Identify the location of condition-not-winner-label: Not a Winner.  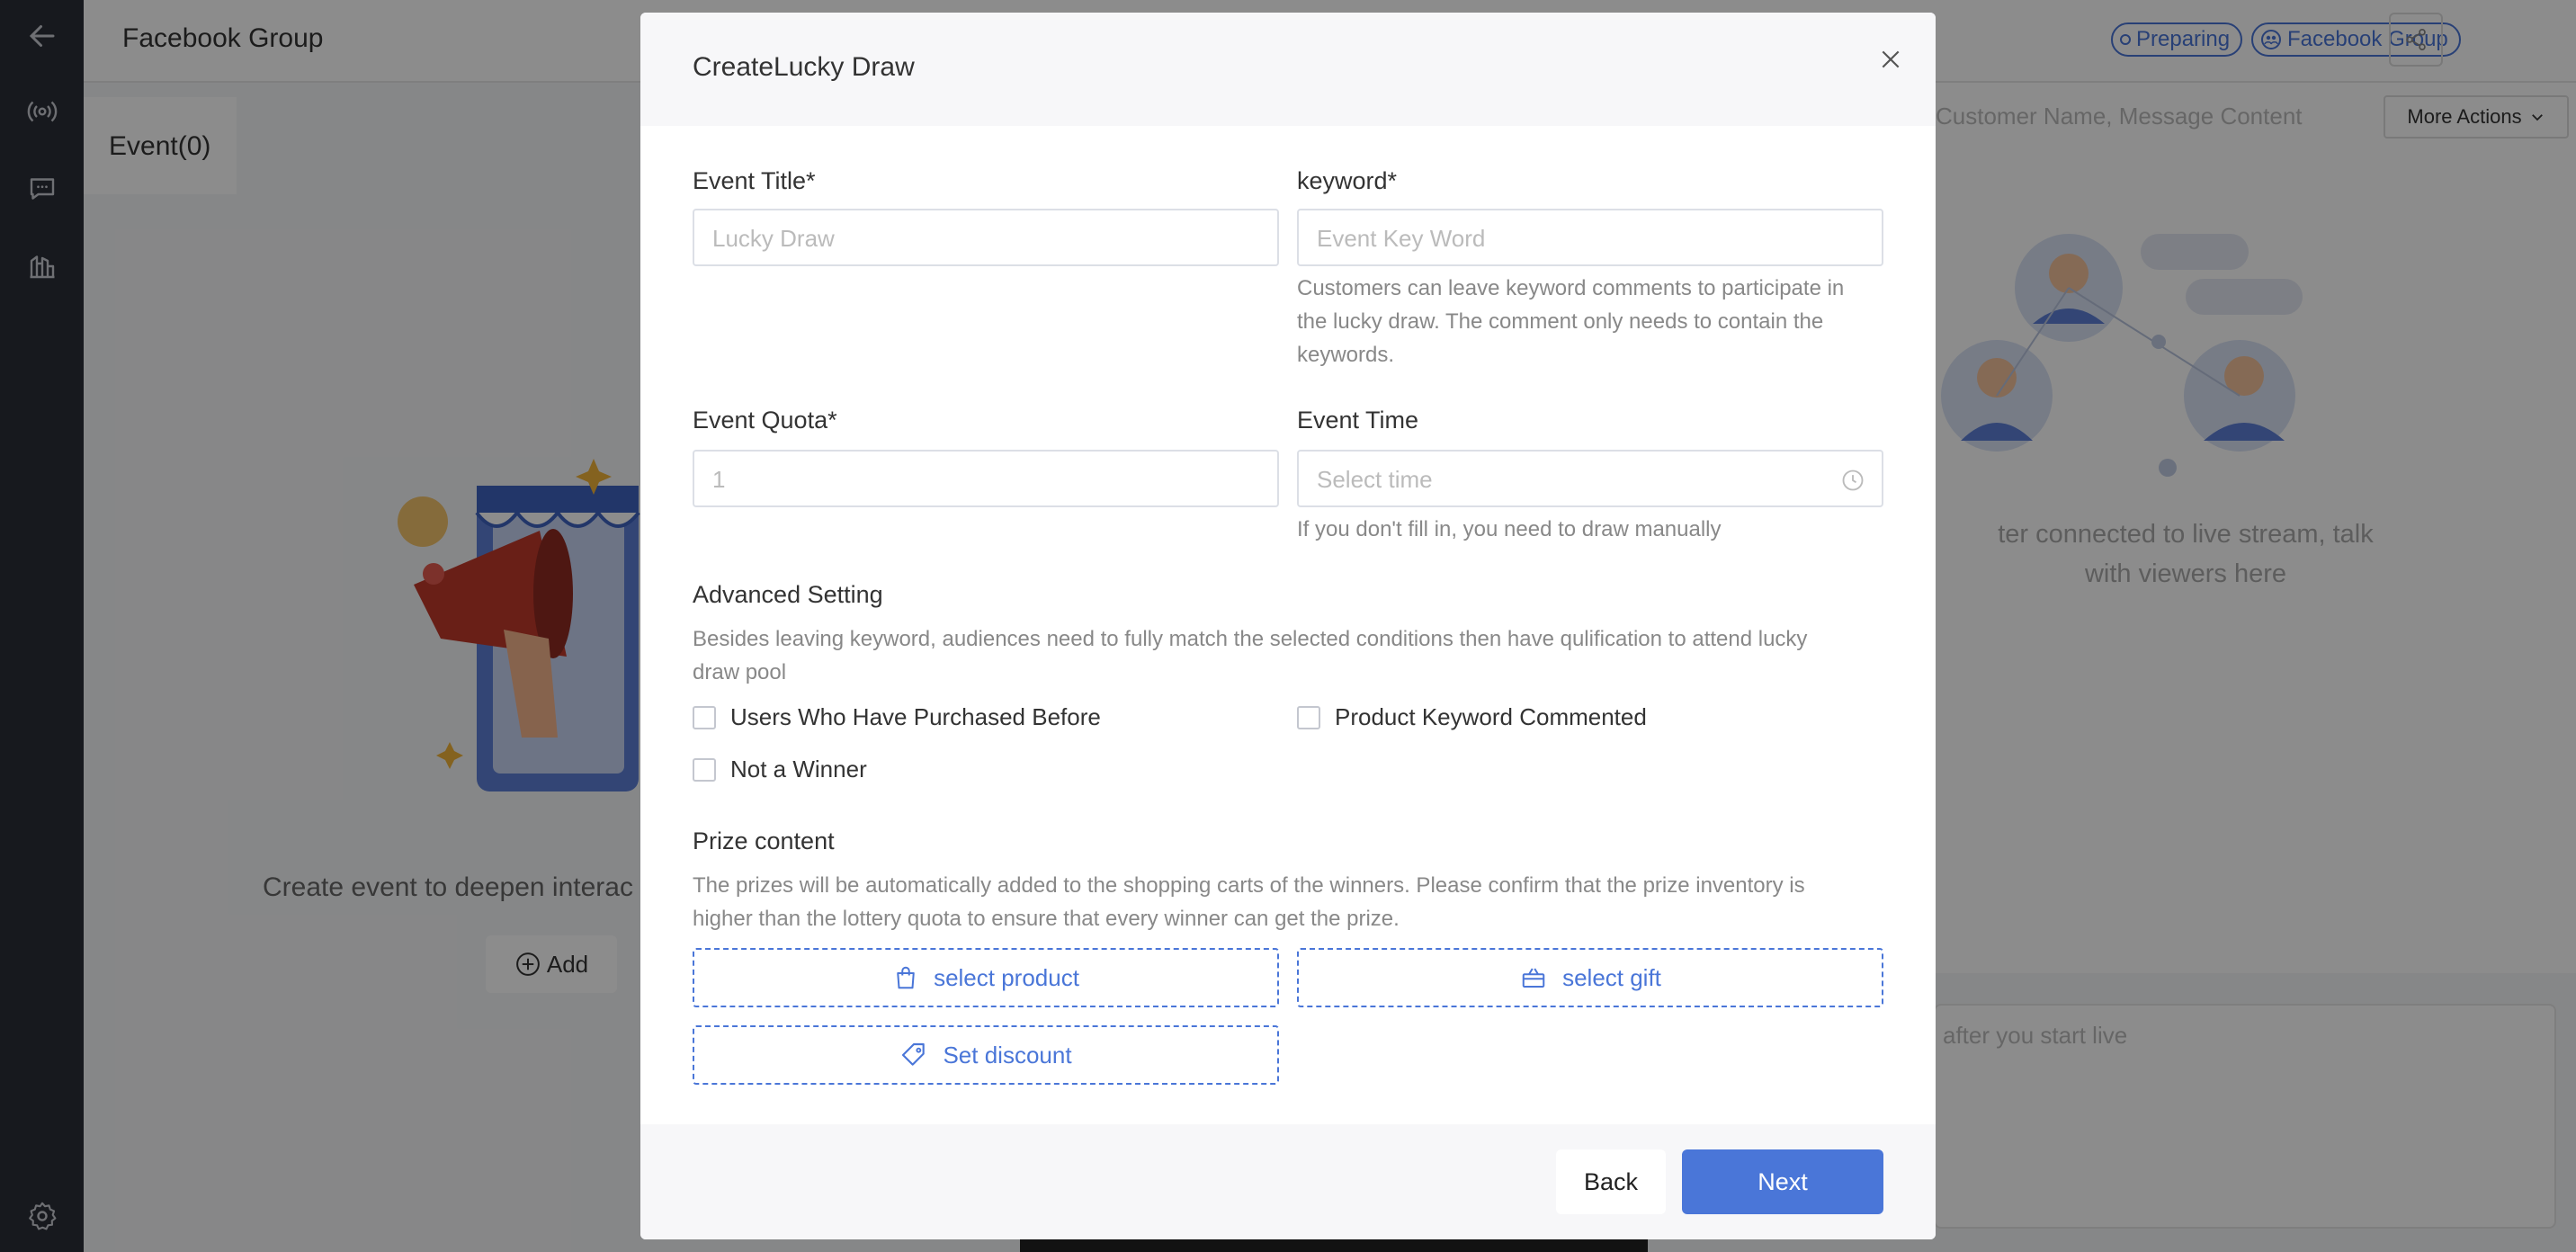
(798, 769).